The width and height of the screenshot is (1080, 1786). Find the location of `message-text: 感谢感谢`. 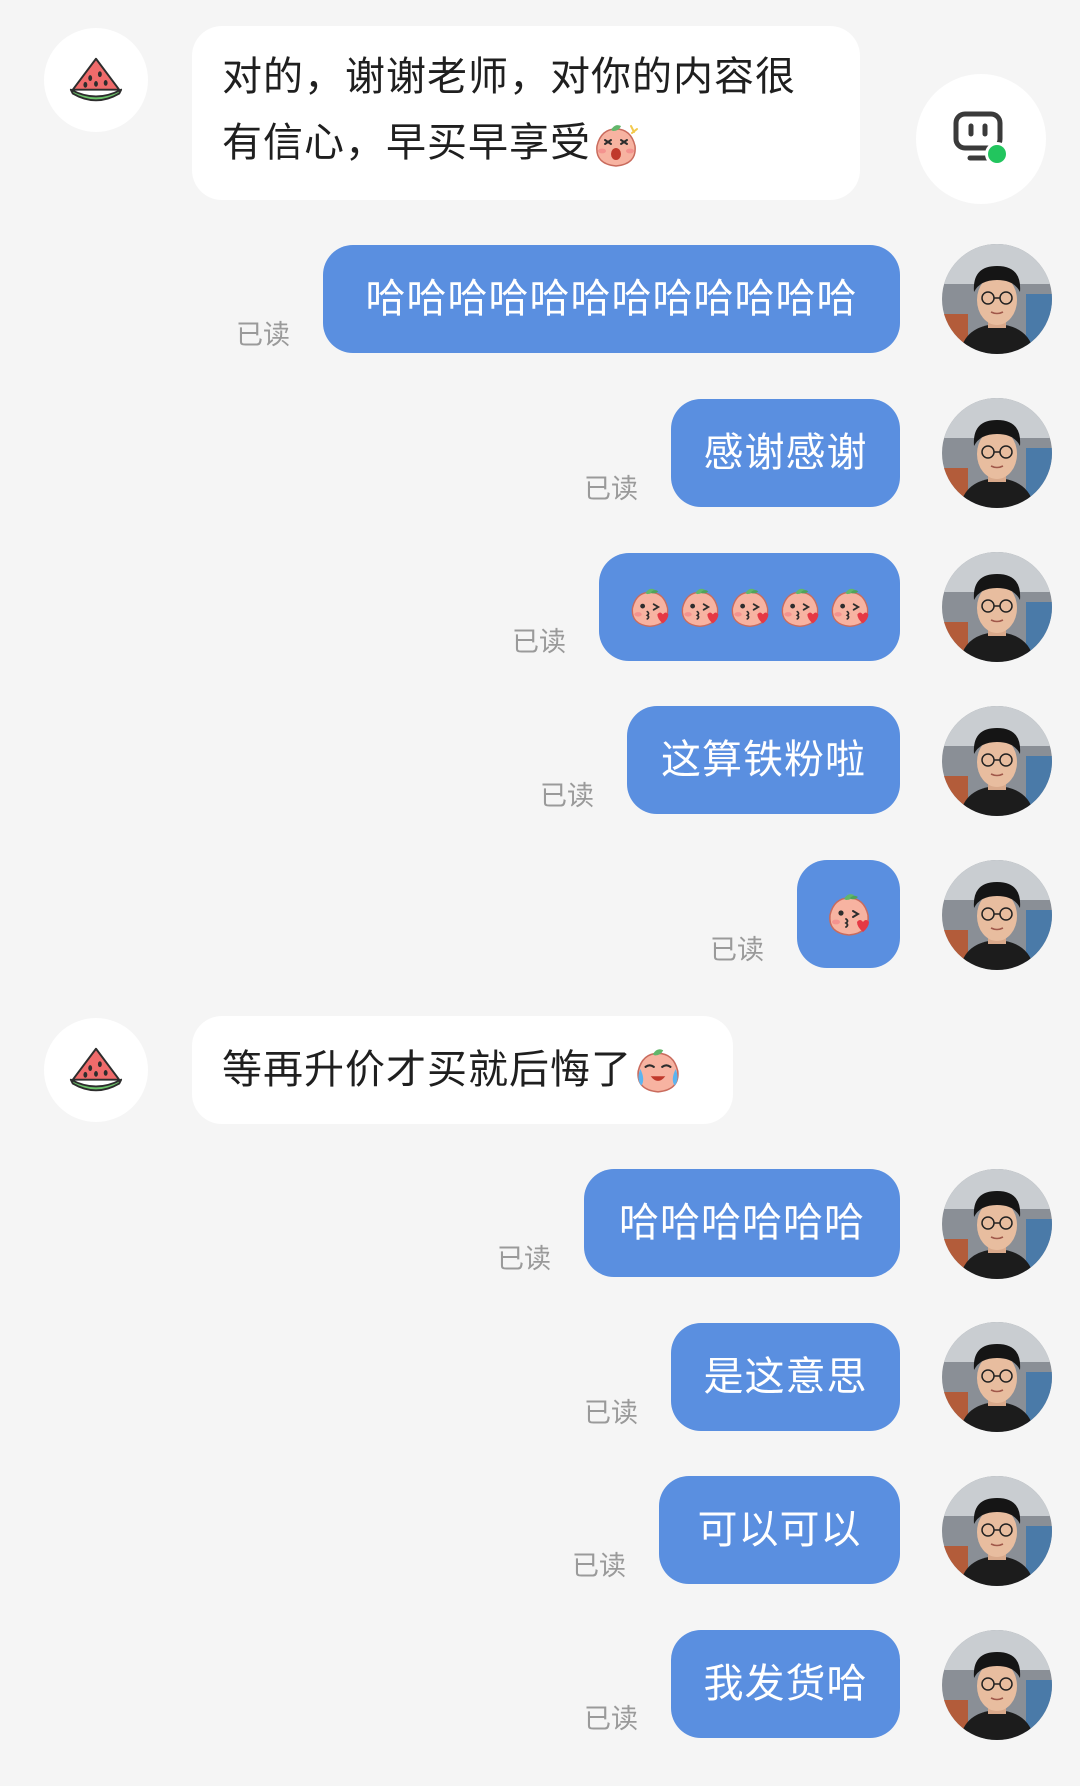

message-text: 感谢感谢 is located at coordinates (785, 453).